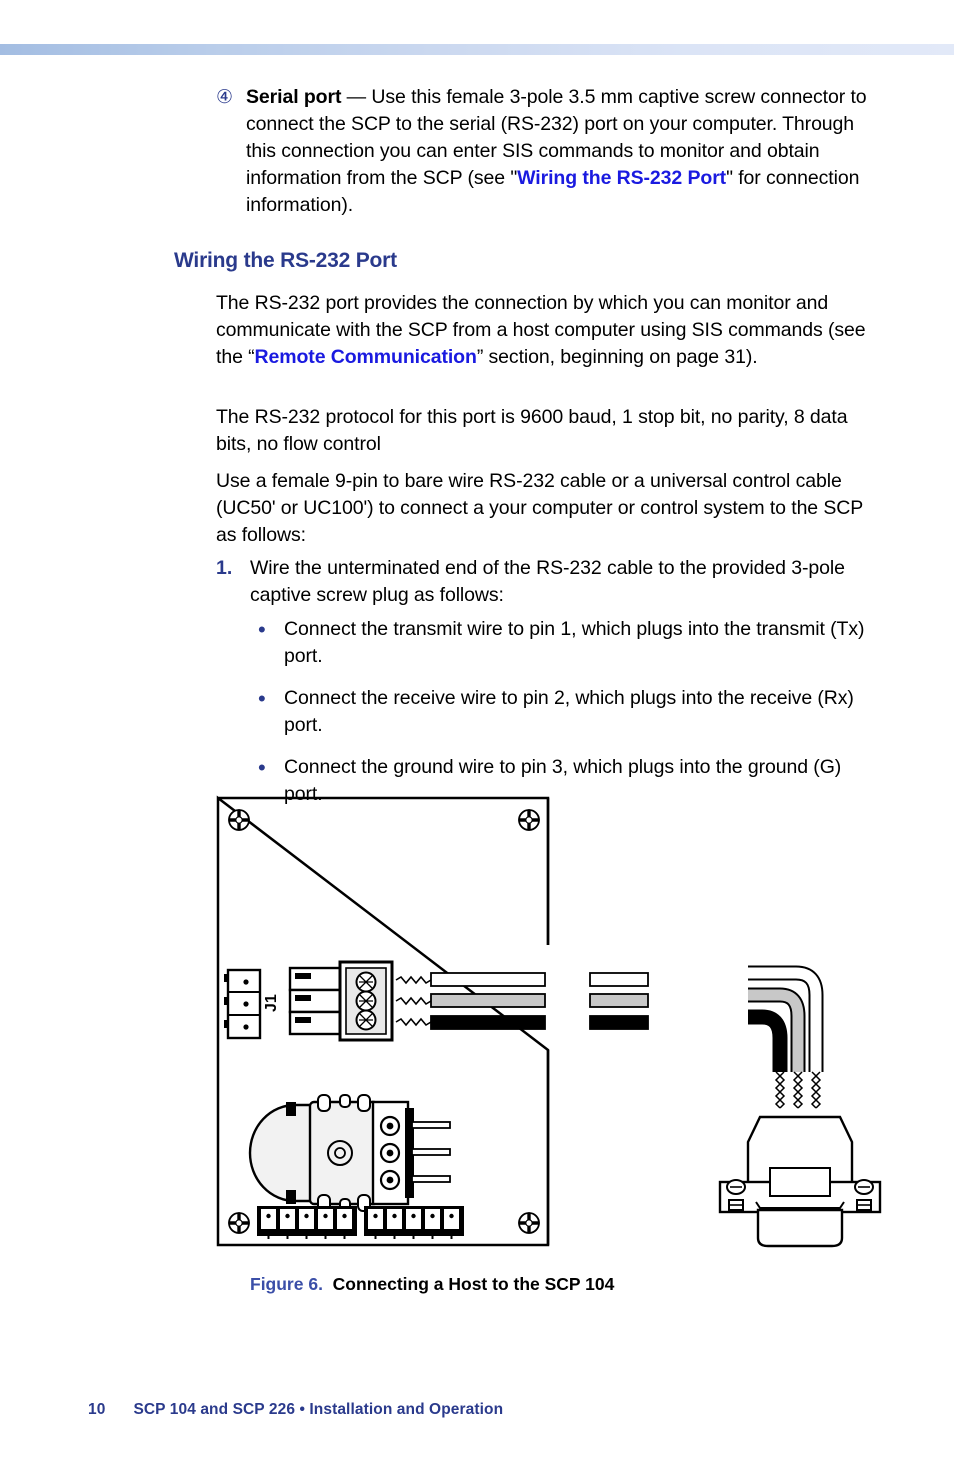  I want to click on cable-run-segments, so click(619, 1001).